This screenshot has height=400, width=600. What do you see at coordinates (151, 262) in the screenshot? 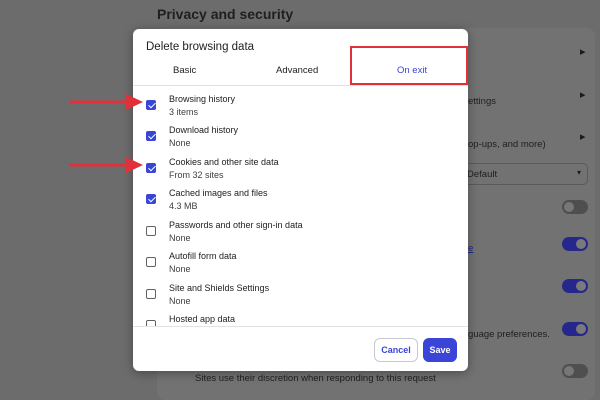
I see `autofill-checkbox` at bounding box center [151, 262].